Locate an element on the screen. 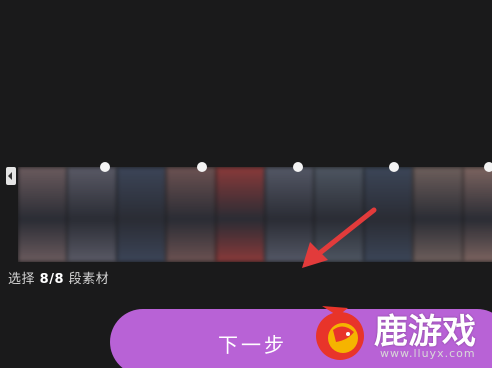  annotation-arrow is located at coordinates (339, 237).